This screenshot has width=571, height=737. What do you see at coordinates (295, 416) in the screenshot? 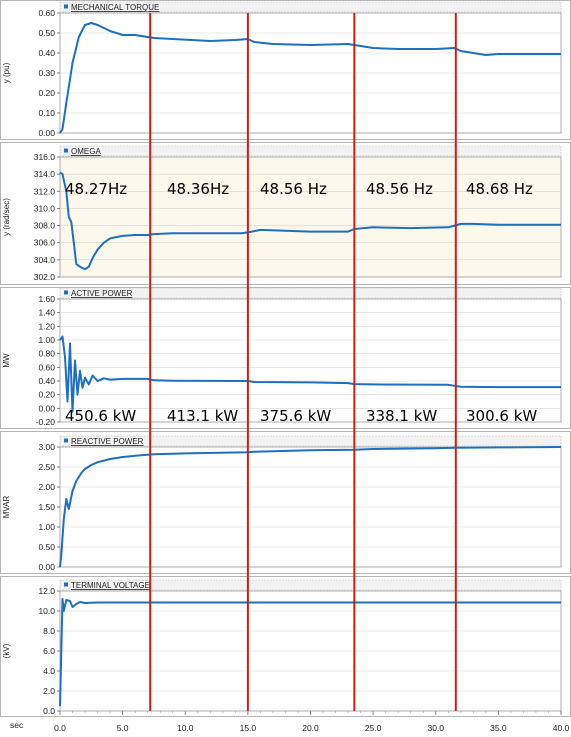
I see `annotation-label: 375.6 kW` at bounding box center [295, 416].